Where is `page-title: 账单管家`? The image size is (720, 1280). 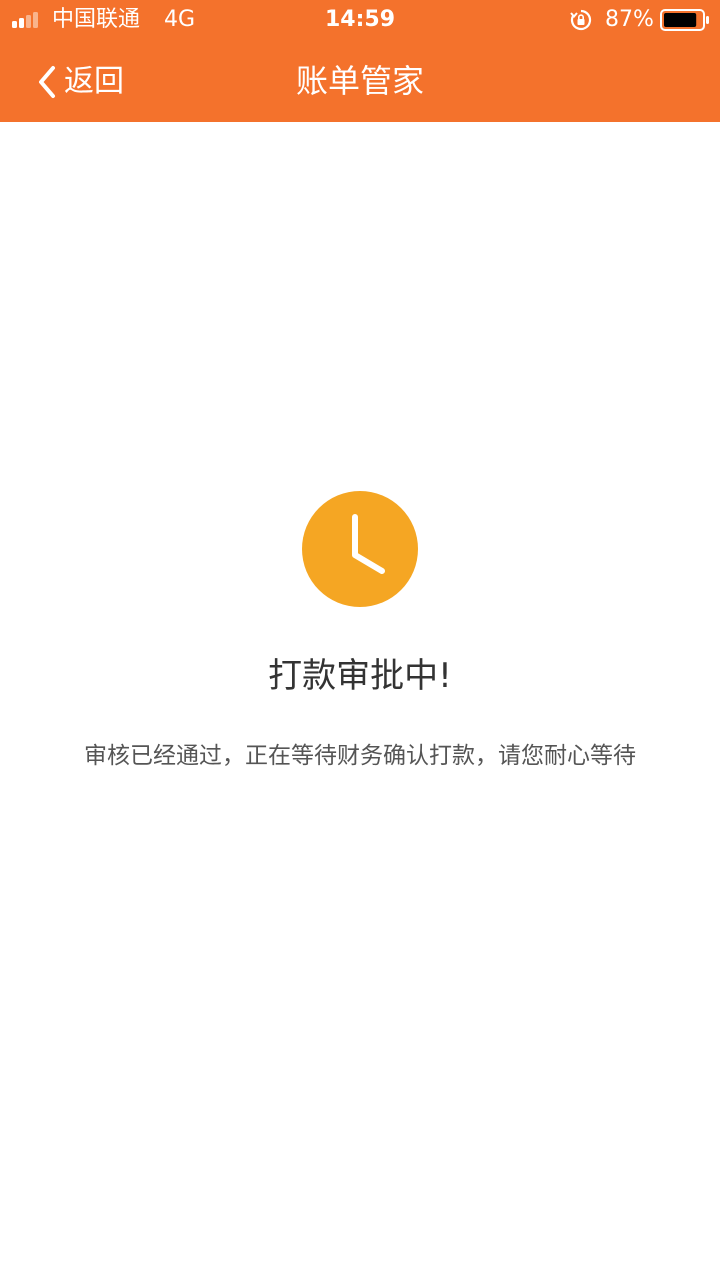 page-title: 账单管家 is located at coordinates (359, 81).